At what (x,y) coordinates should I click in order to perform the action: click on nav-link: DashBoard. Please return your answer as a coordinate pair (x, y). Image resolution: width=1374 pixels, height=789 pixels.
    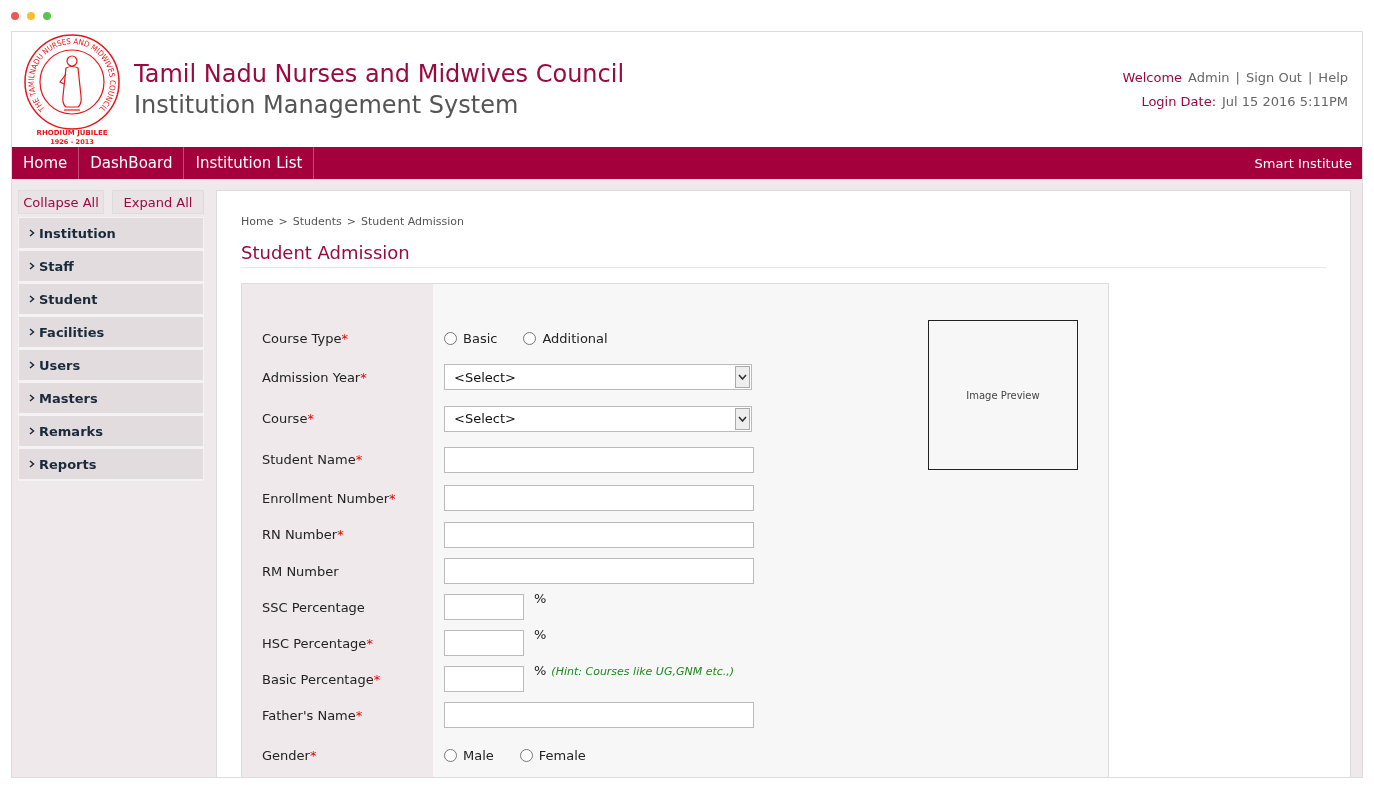
    Looking at the image, I should click on (132, 163).